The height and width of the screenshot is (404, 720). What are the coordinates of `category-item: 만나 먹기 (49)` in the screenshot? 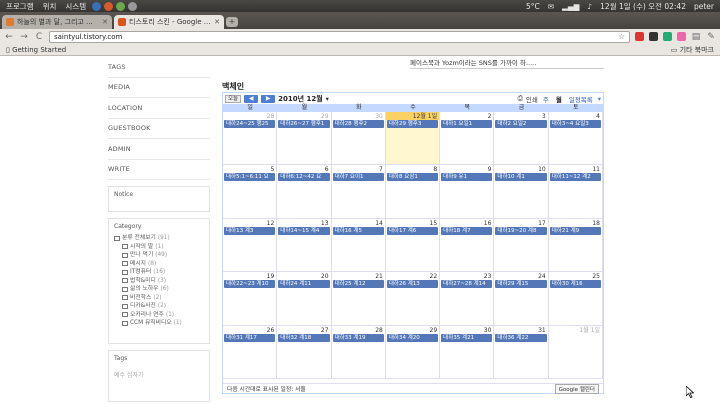 It's located at (159, 255).